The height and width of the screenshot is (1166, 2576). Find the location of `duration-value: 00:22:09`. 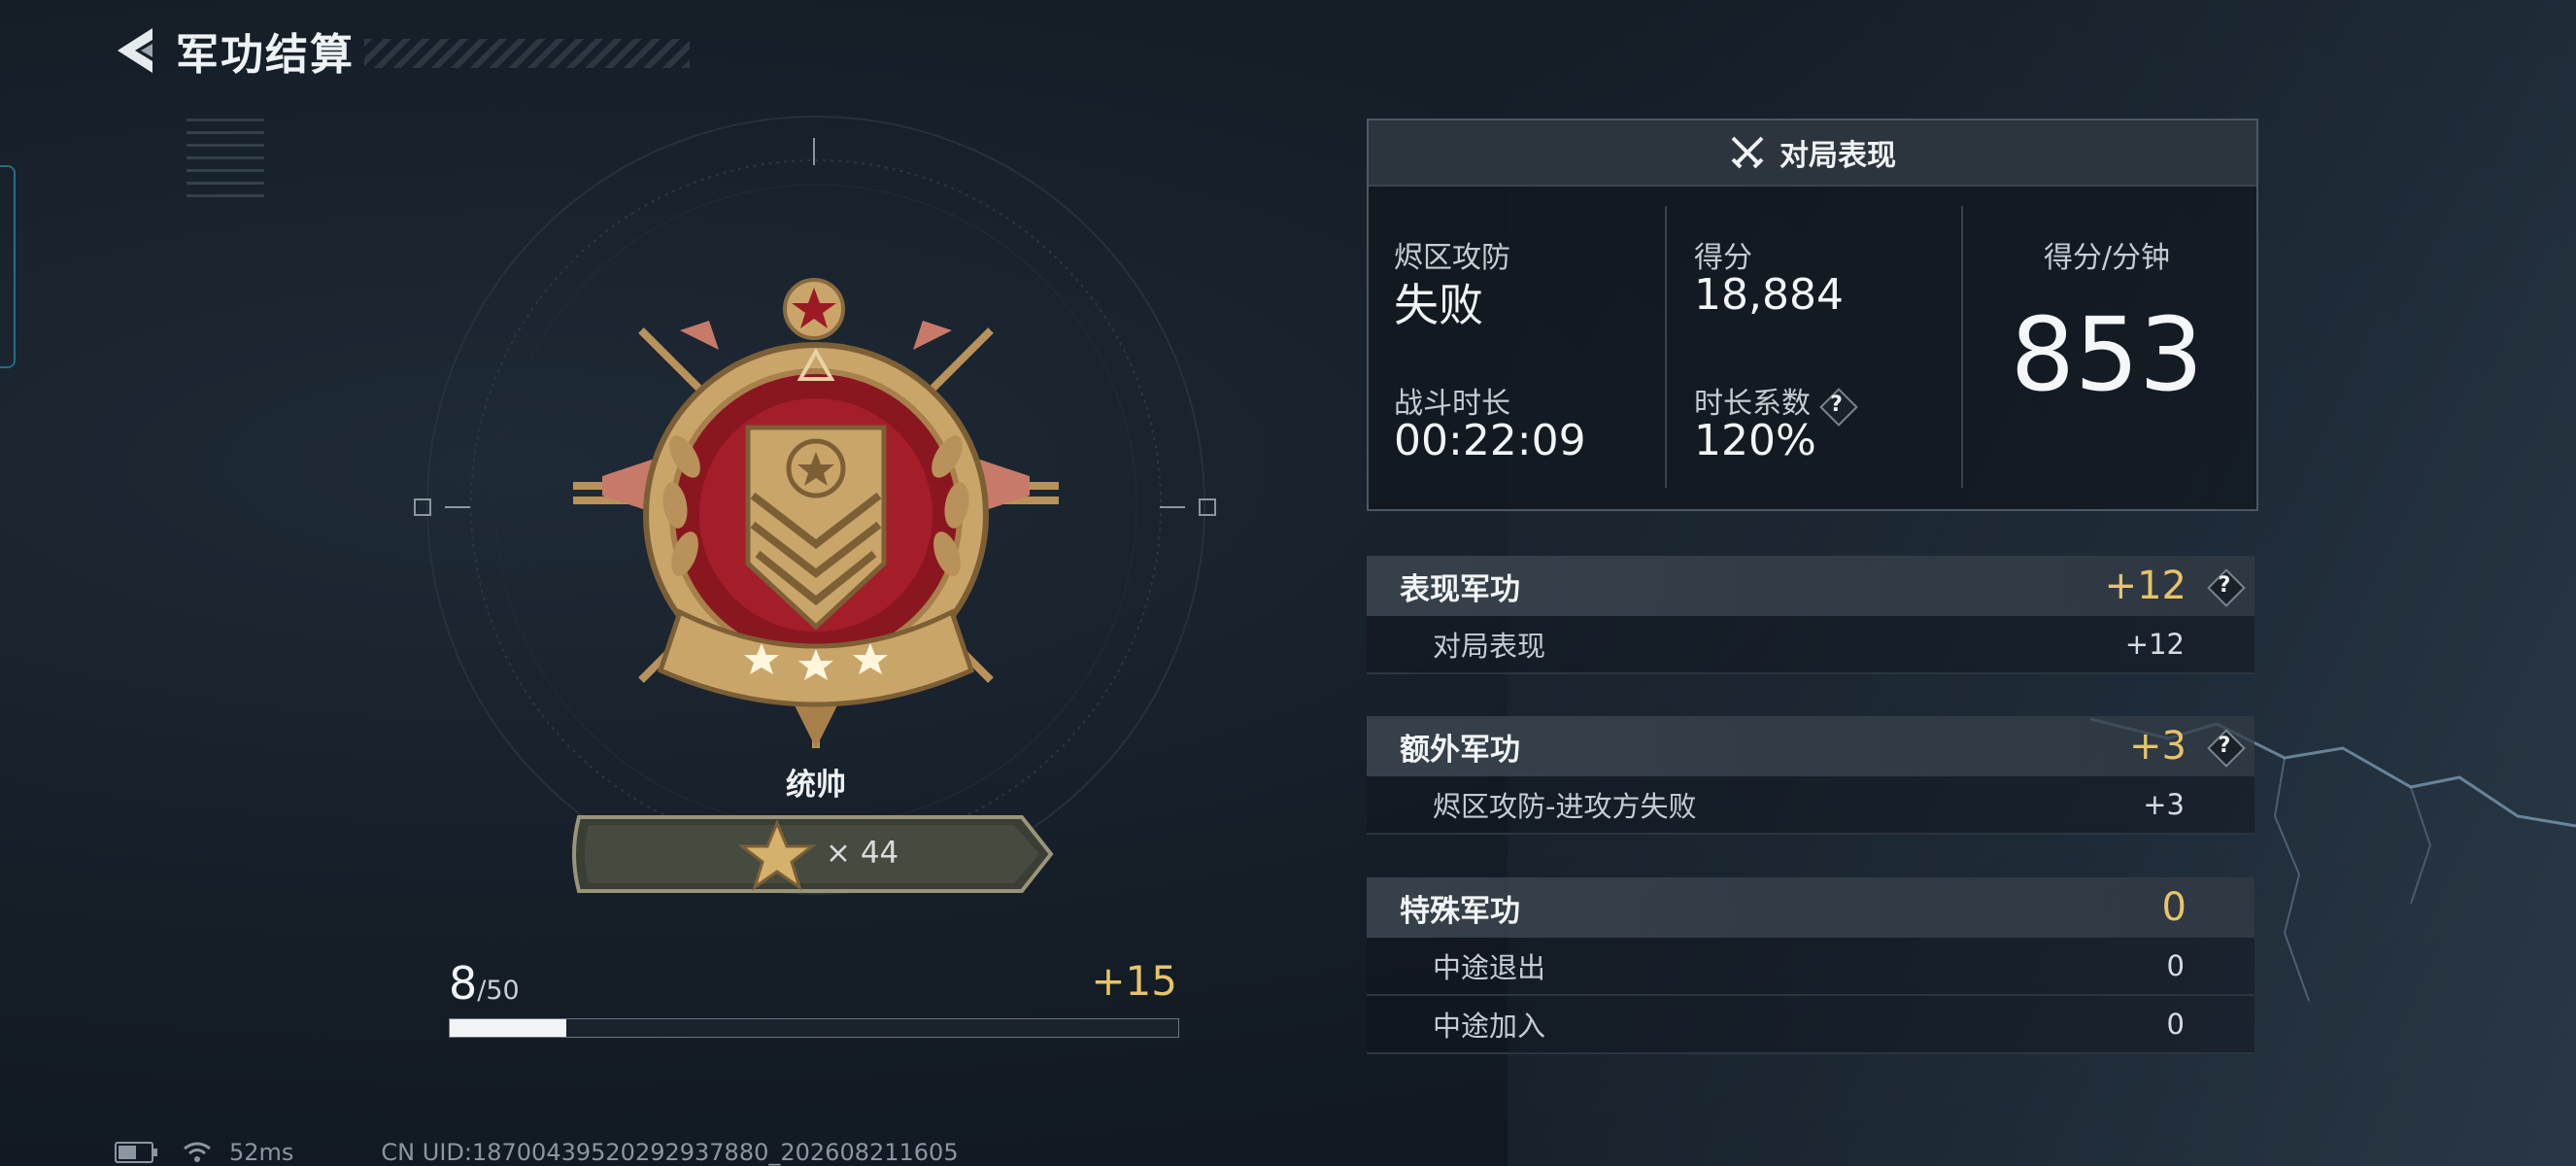

duration-value: 00:22:09 is located at coordinates (1490, 440).